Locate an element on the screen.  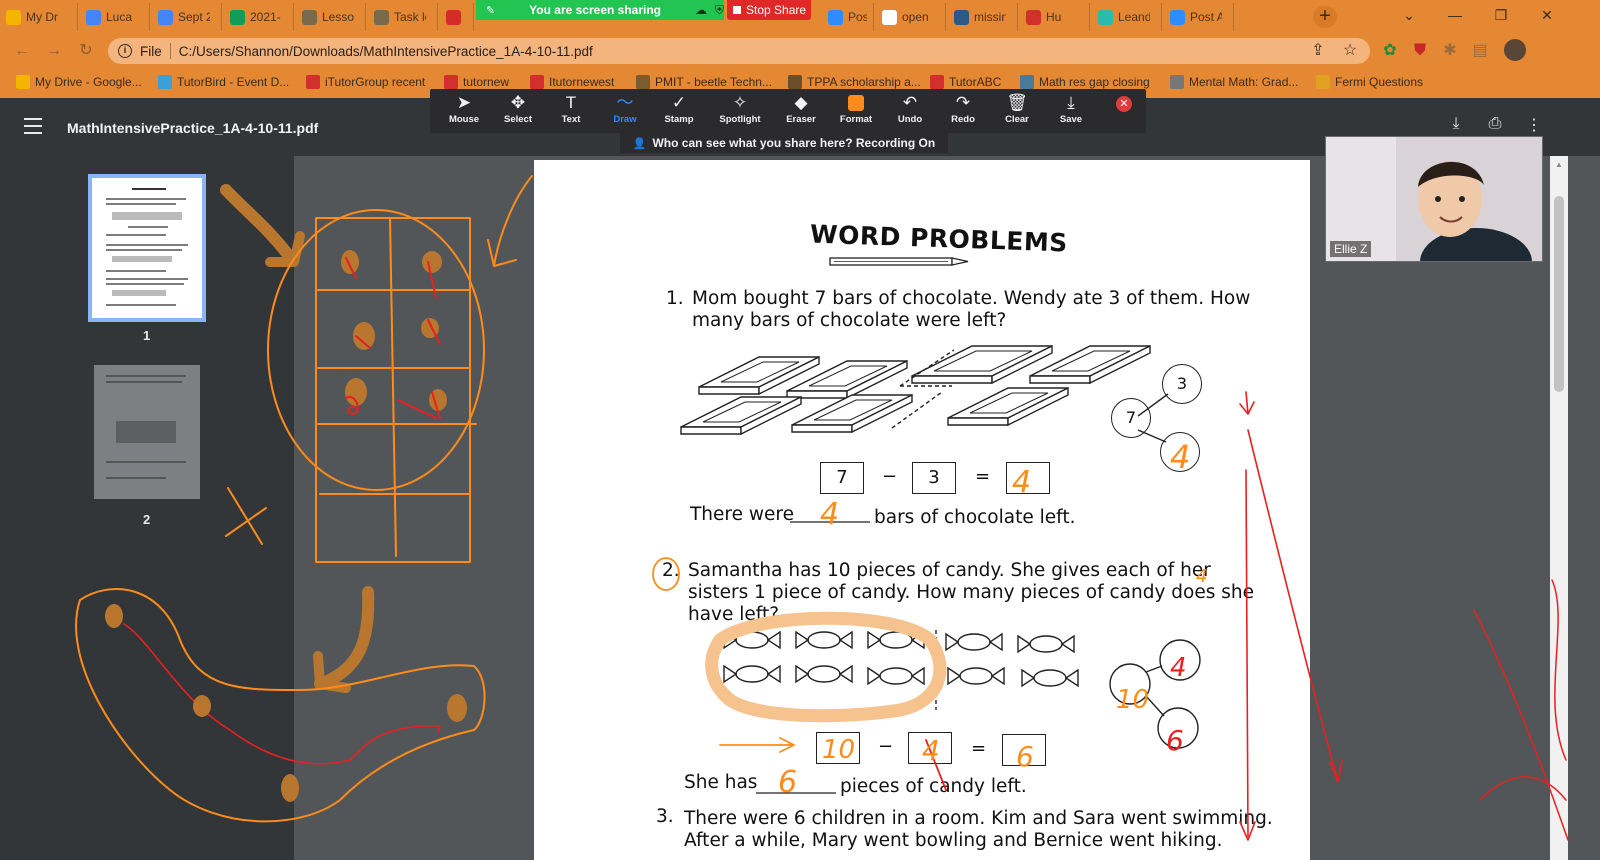
tool-label: Eraser is located at coordinates (801, 119).